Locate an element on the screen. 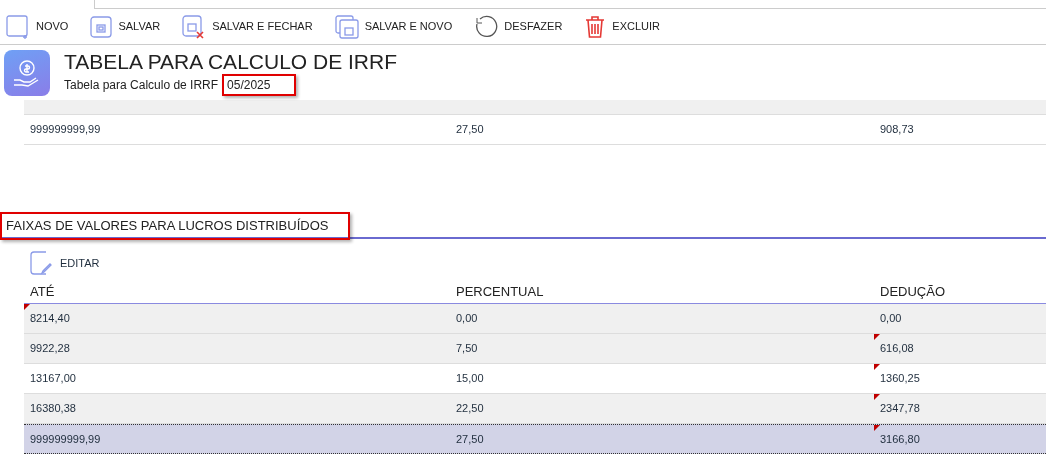 This screenshot has height=469, width=1046. column-header: DEDUÇÃO is located at coordinates (912, 291).